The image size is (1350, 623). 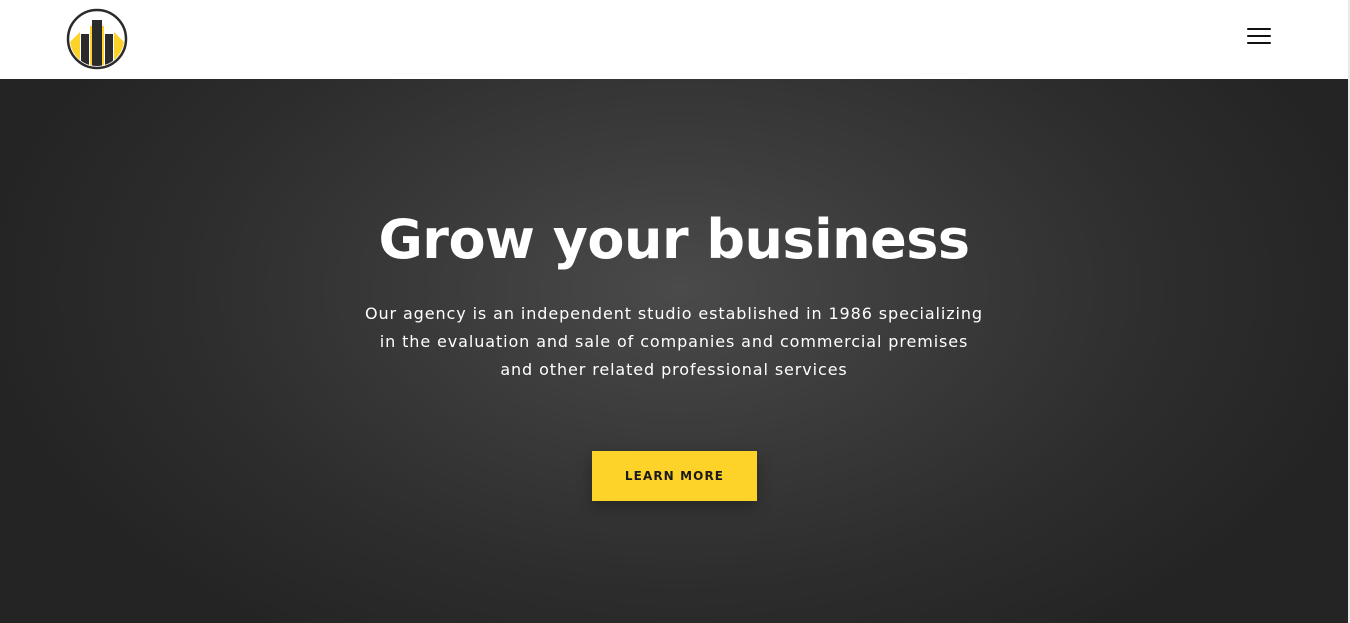 What do you see at coordinates (674, 239) in the screenshot?
I see `hero-title: Grow your business` at bounding box center [674, 239].